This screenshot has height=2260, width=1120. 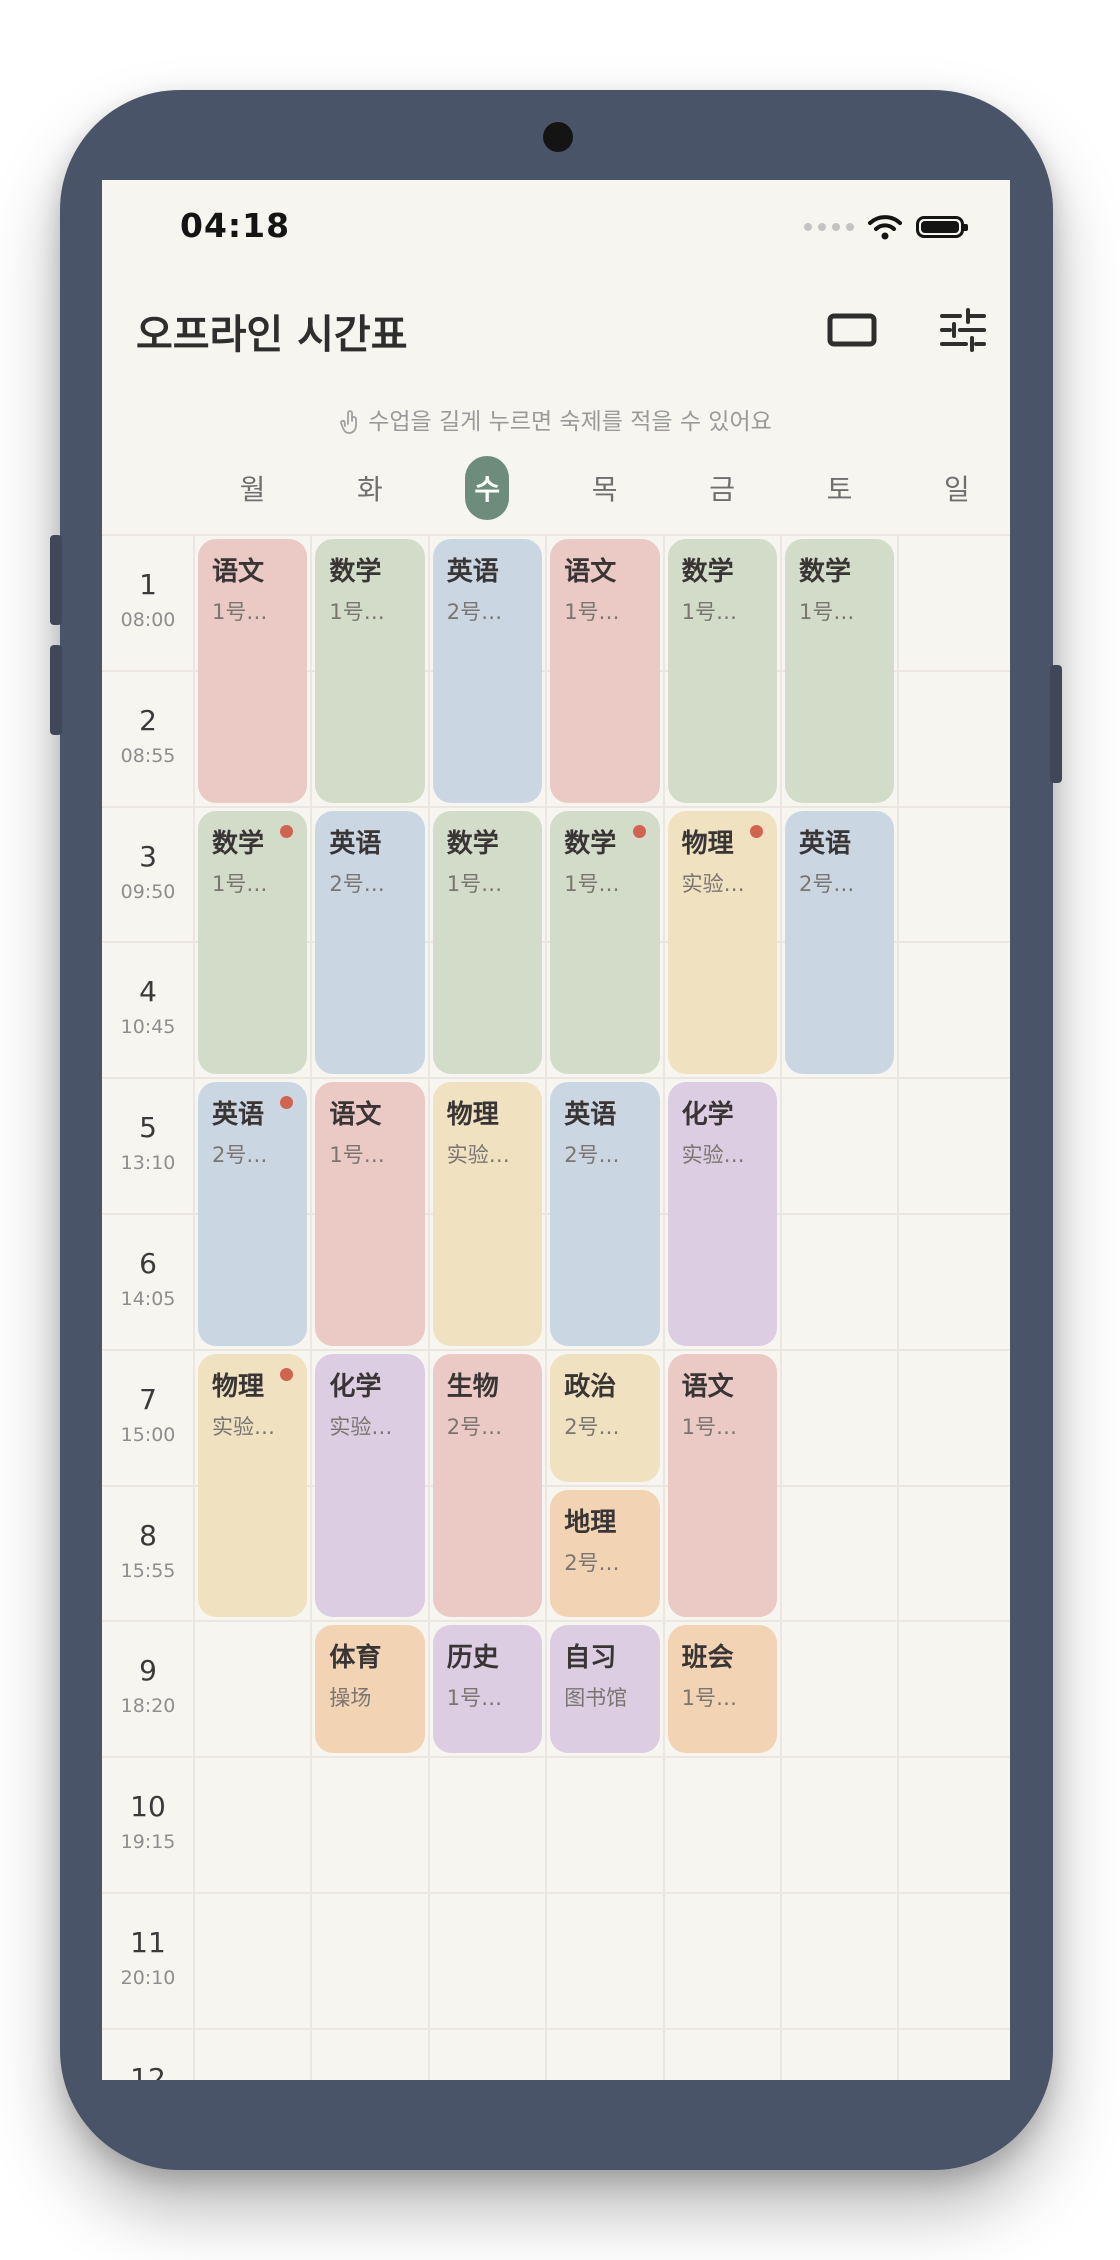 I want to click on day-tab-4: 금, so click(x=722, y=488).